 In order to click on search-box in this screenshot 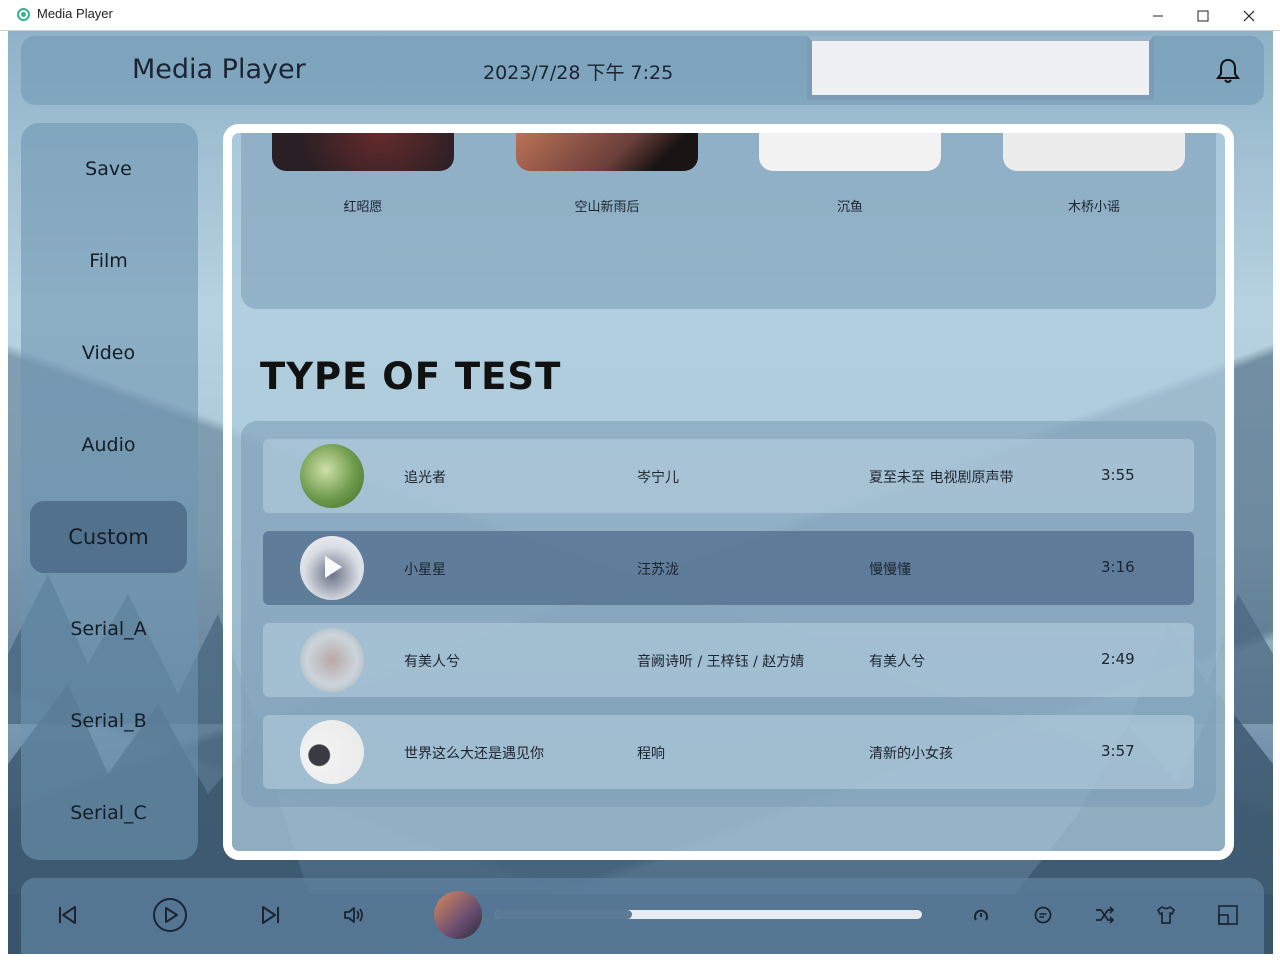, I will do `click(980, 68)`.